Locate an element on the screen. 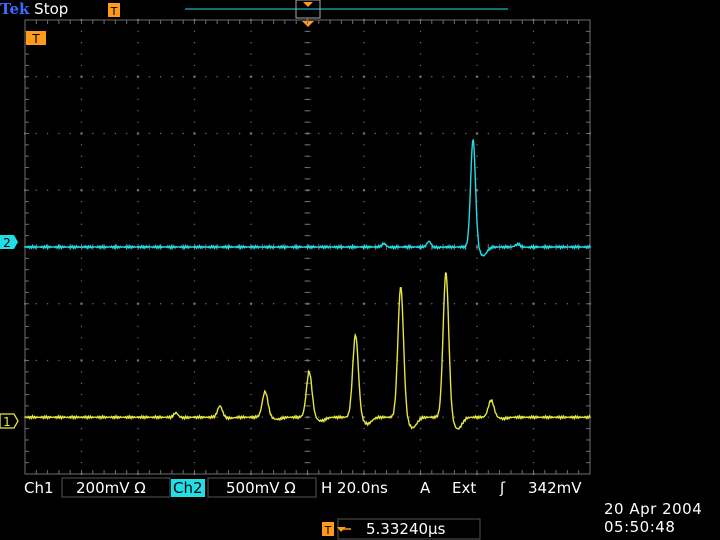 The height and width of the screenshot is (540, 720). trigger-position: 5.33240µs is located at coordinates (405, 529).